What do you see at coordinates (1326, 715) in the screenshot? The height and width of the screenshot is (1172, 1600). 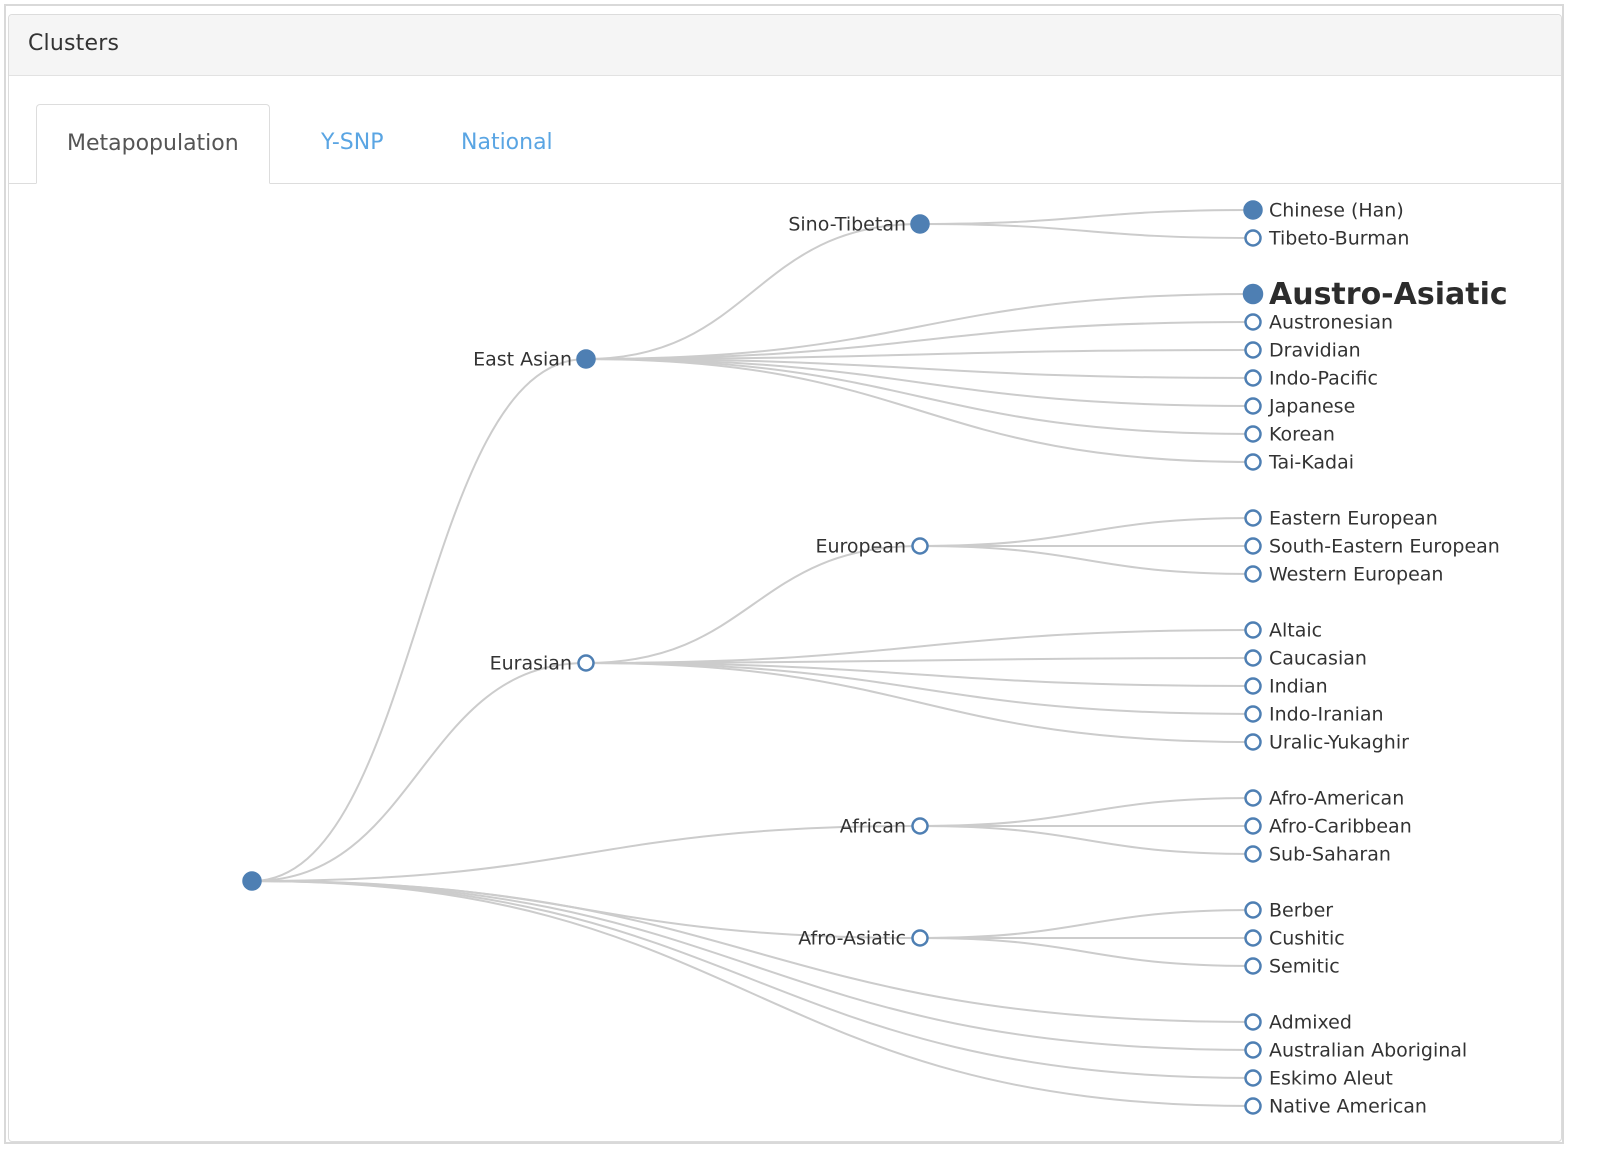 I see `node-label: Indo-Iranian` at bounding box center [1326, 715].